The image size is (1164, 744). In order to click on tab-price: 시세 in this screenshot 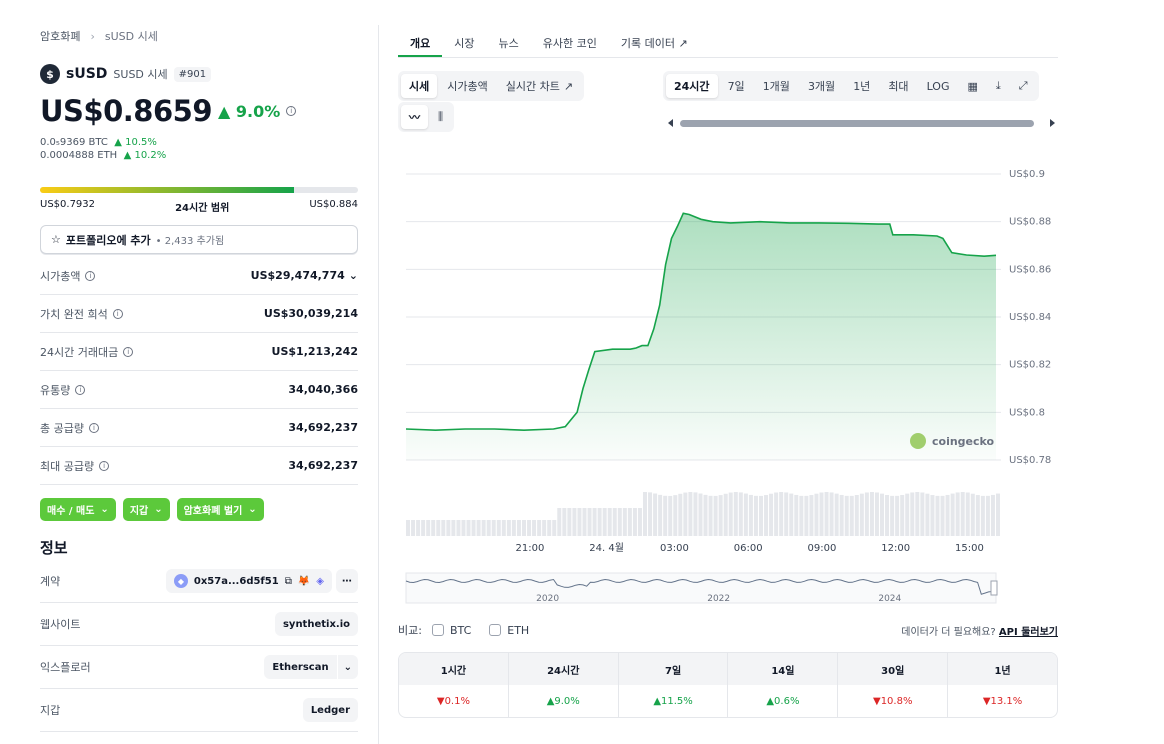, I will do `click(419, 86)`.